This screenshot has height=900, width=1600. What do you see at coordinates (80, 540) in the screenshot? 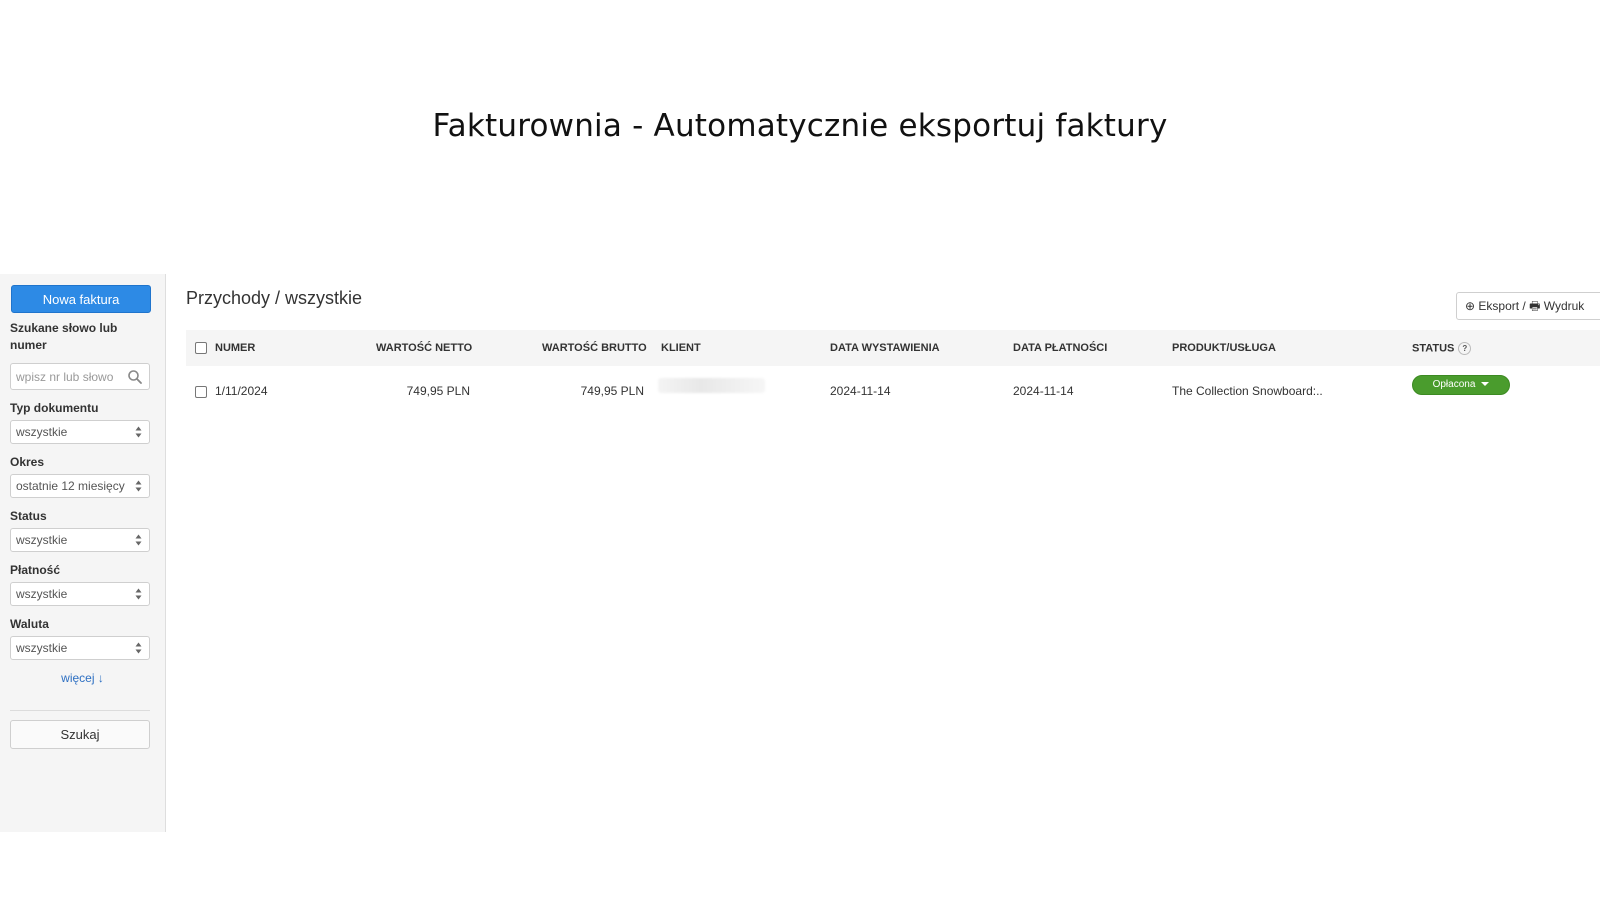
I see `status-filter-select: wszystkie` at bounding box center [80, 540].